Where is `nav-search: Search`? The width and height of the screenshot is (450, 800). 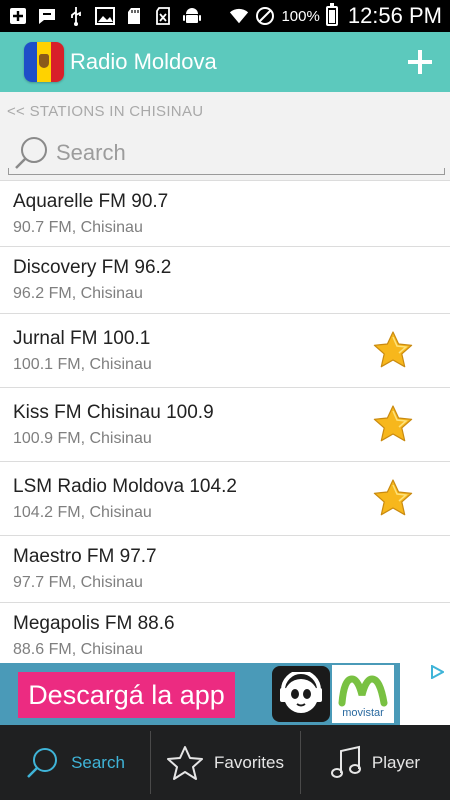 nav-search: Search is located at coordinates (75, 762).